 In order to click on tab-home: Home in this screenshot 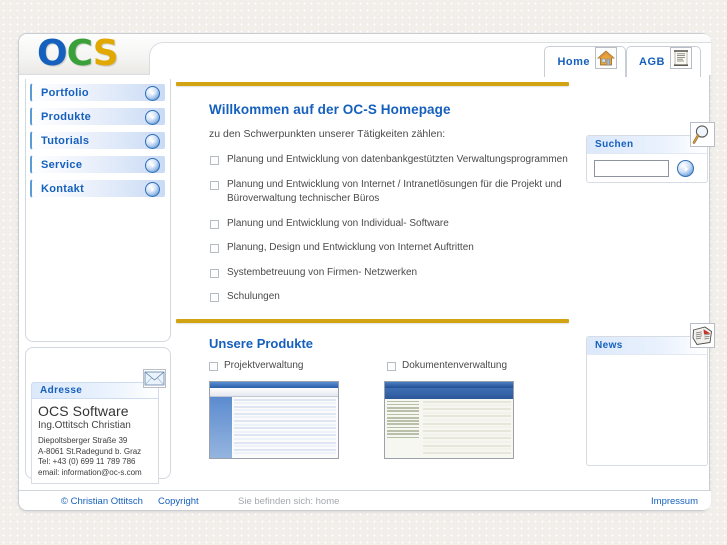, I will do `click(585, 61)`.